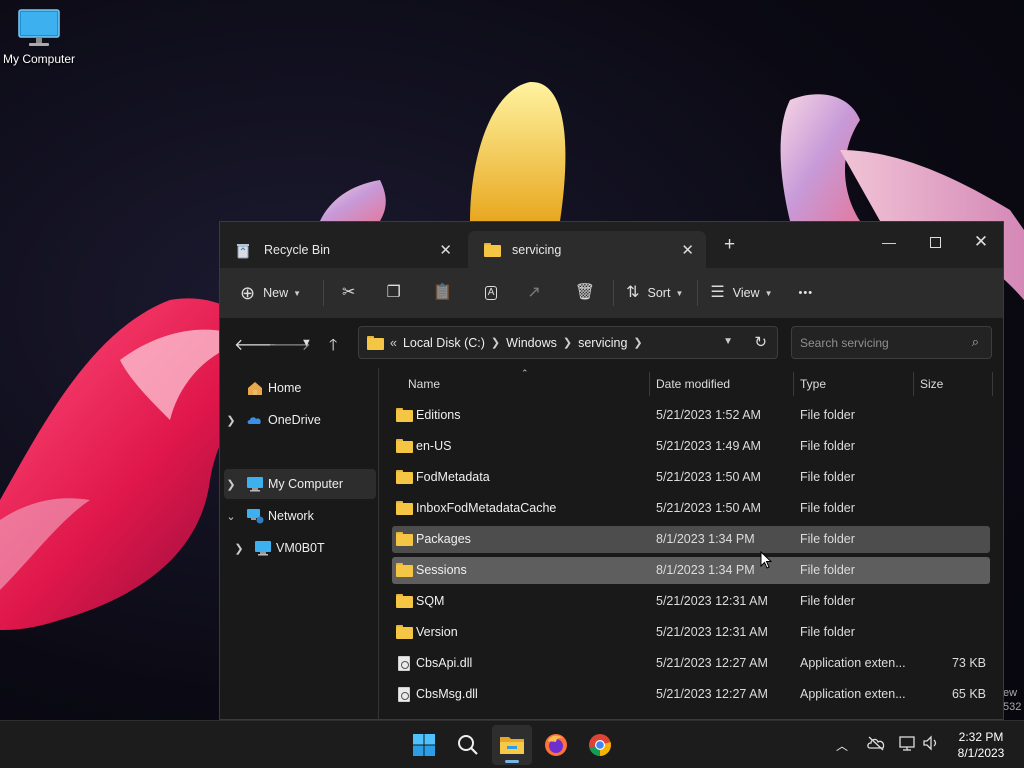 This screenshot has width=1024, height=768. I want to click on minimize-button: —, so click(889, 242).